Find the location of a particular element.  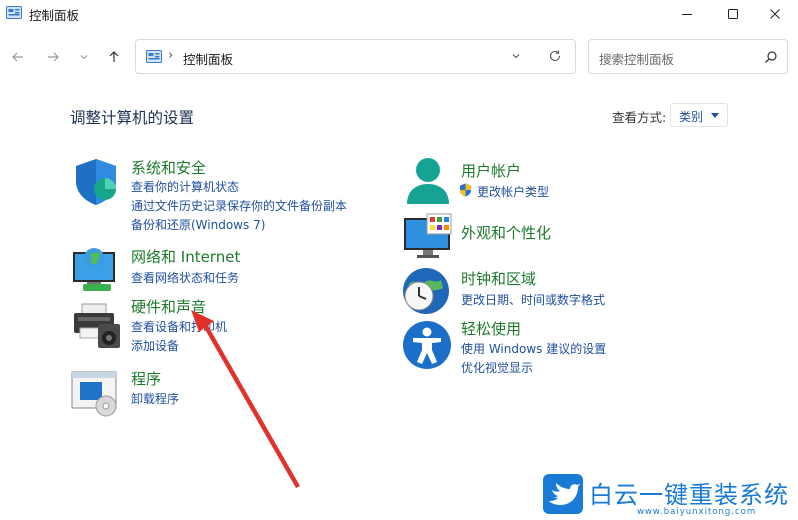

category-title-clock-region: 时钟和区域 is located at coordinates (498, 278).